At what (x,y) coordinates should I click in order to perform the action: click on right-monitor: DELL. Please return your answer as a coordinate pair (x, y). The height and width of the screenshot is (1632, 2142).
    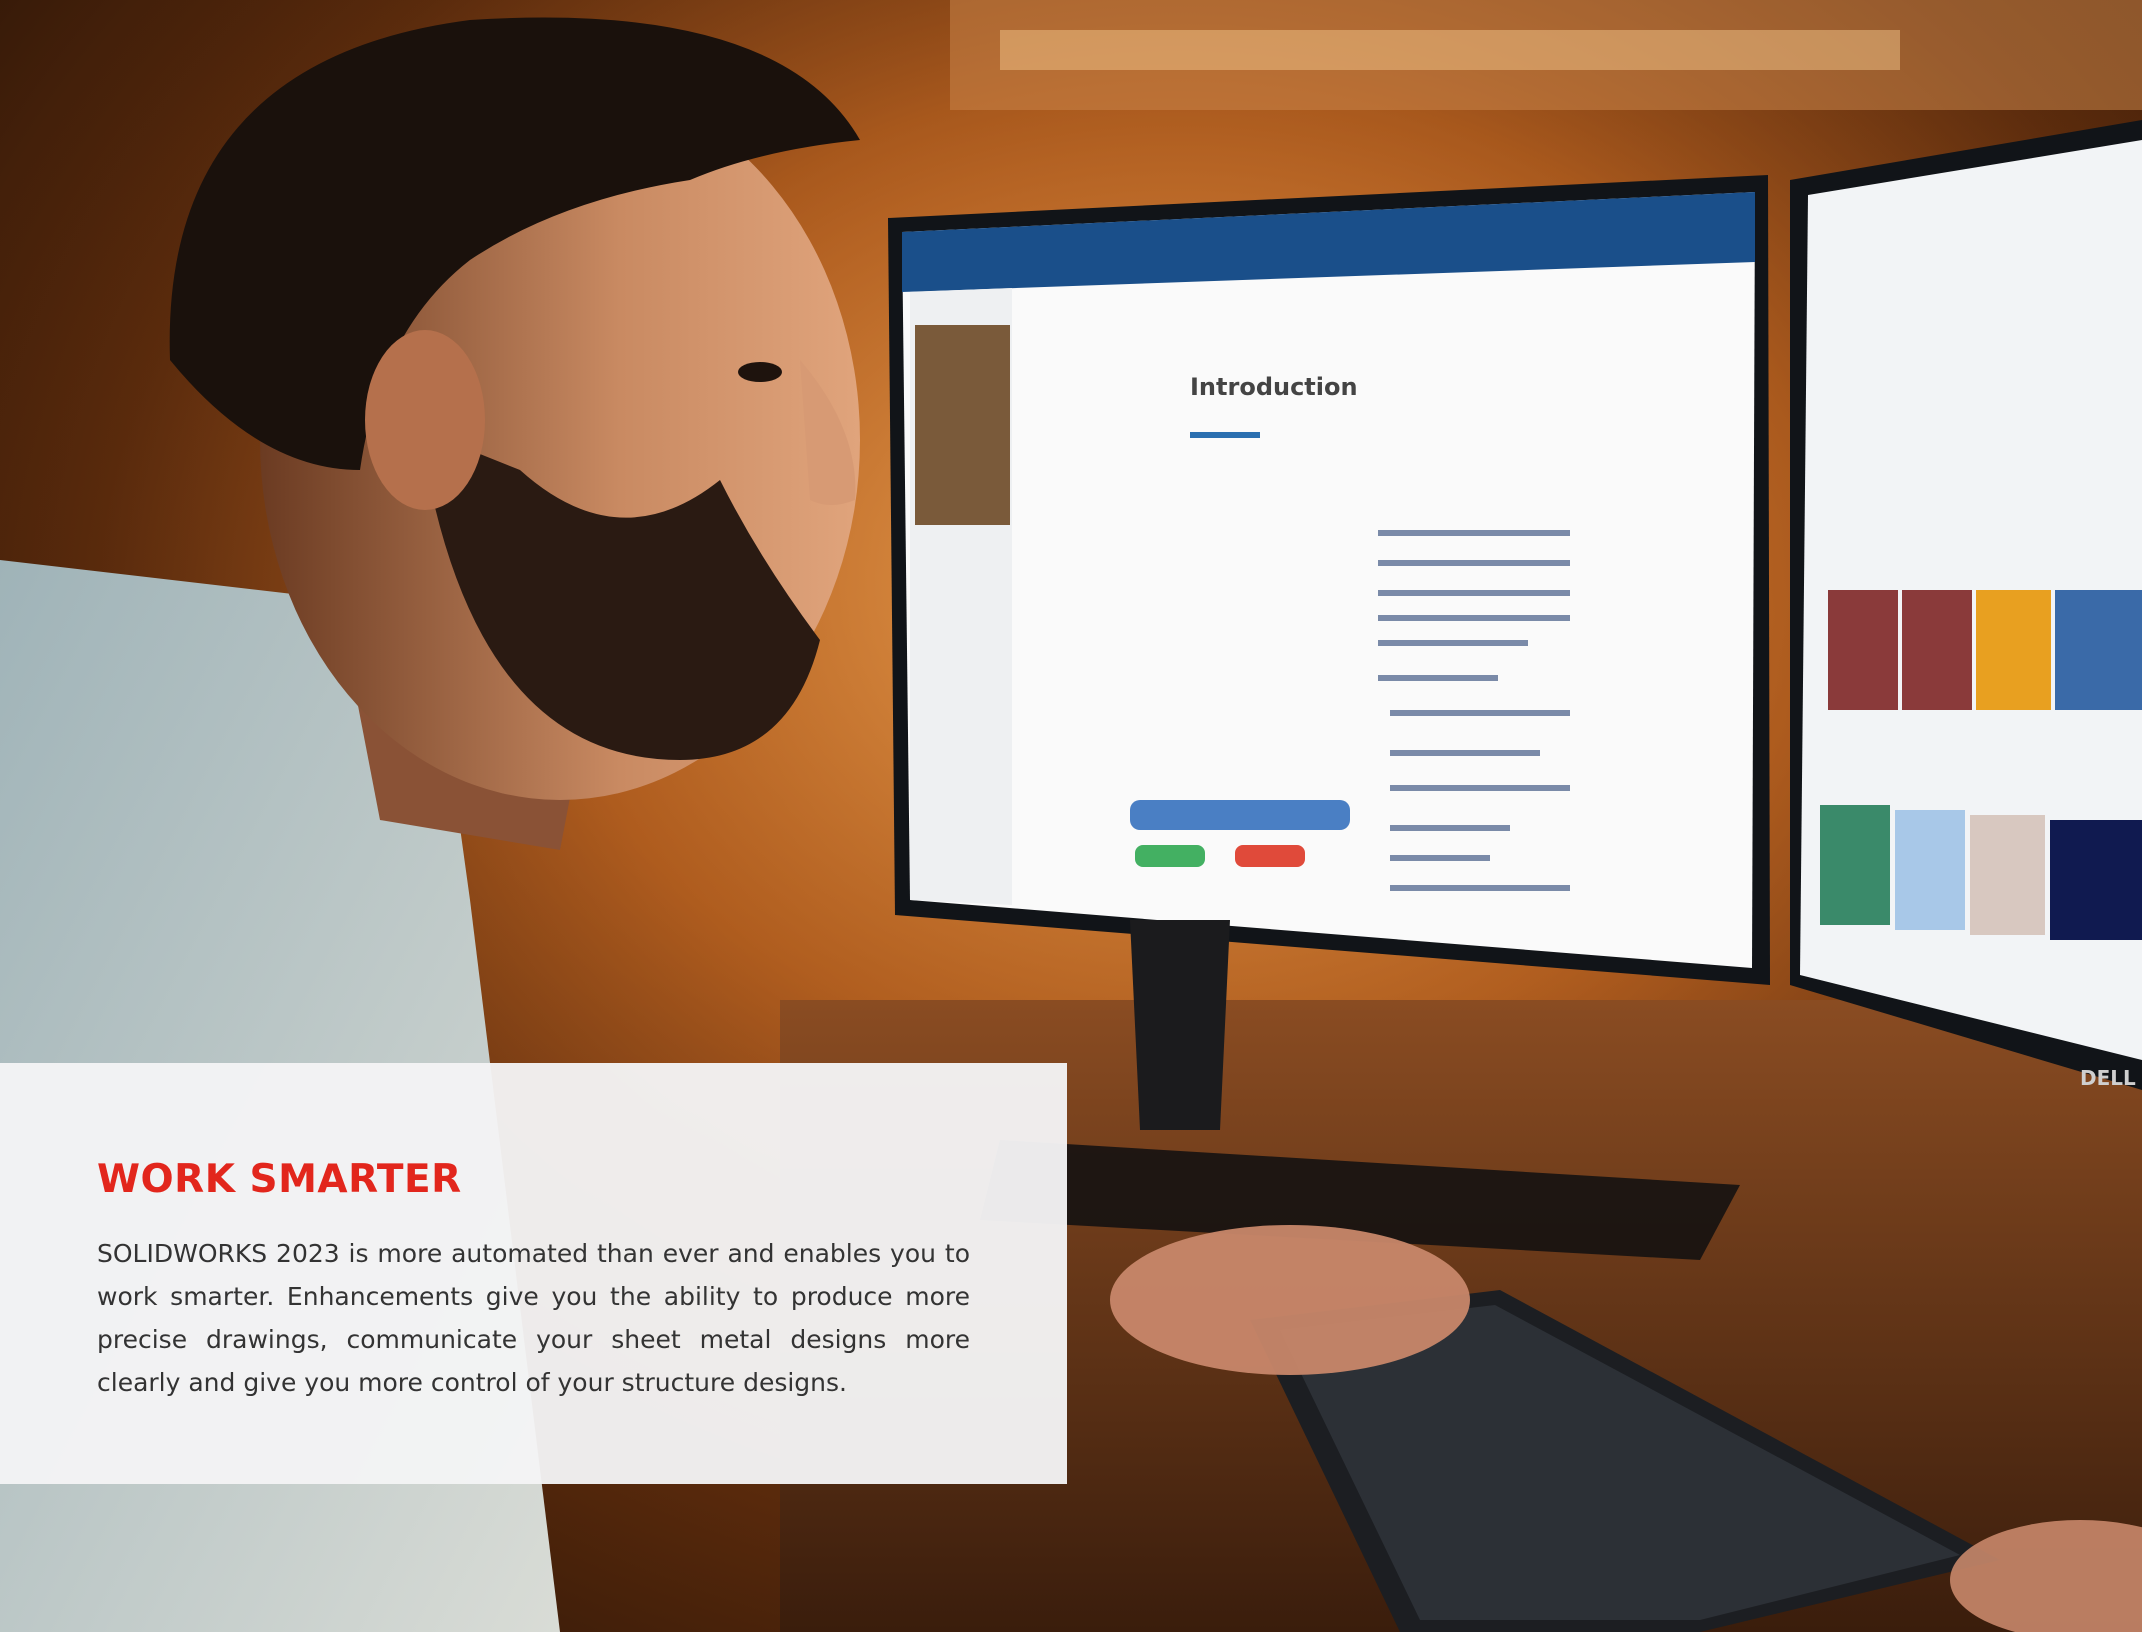
    Looking at the image, I should click on (1966, 605).